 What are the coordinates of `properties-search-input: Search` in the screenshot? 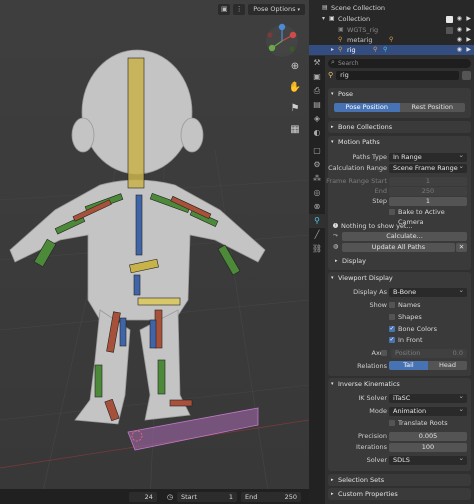 It's located at (399, 63).